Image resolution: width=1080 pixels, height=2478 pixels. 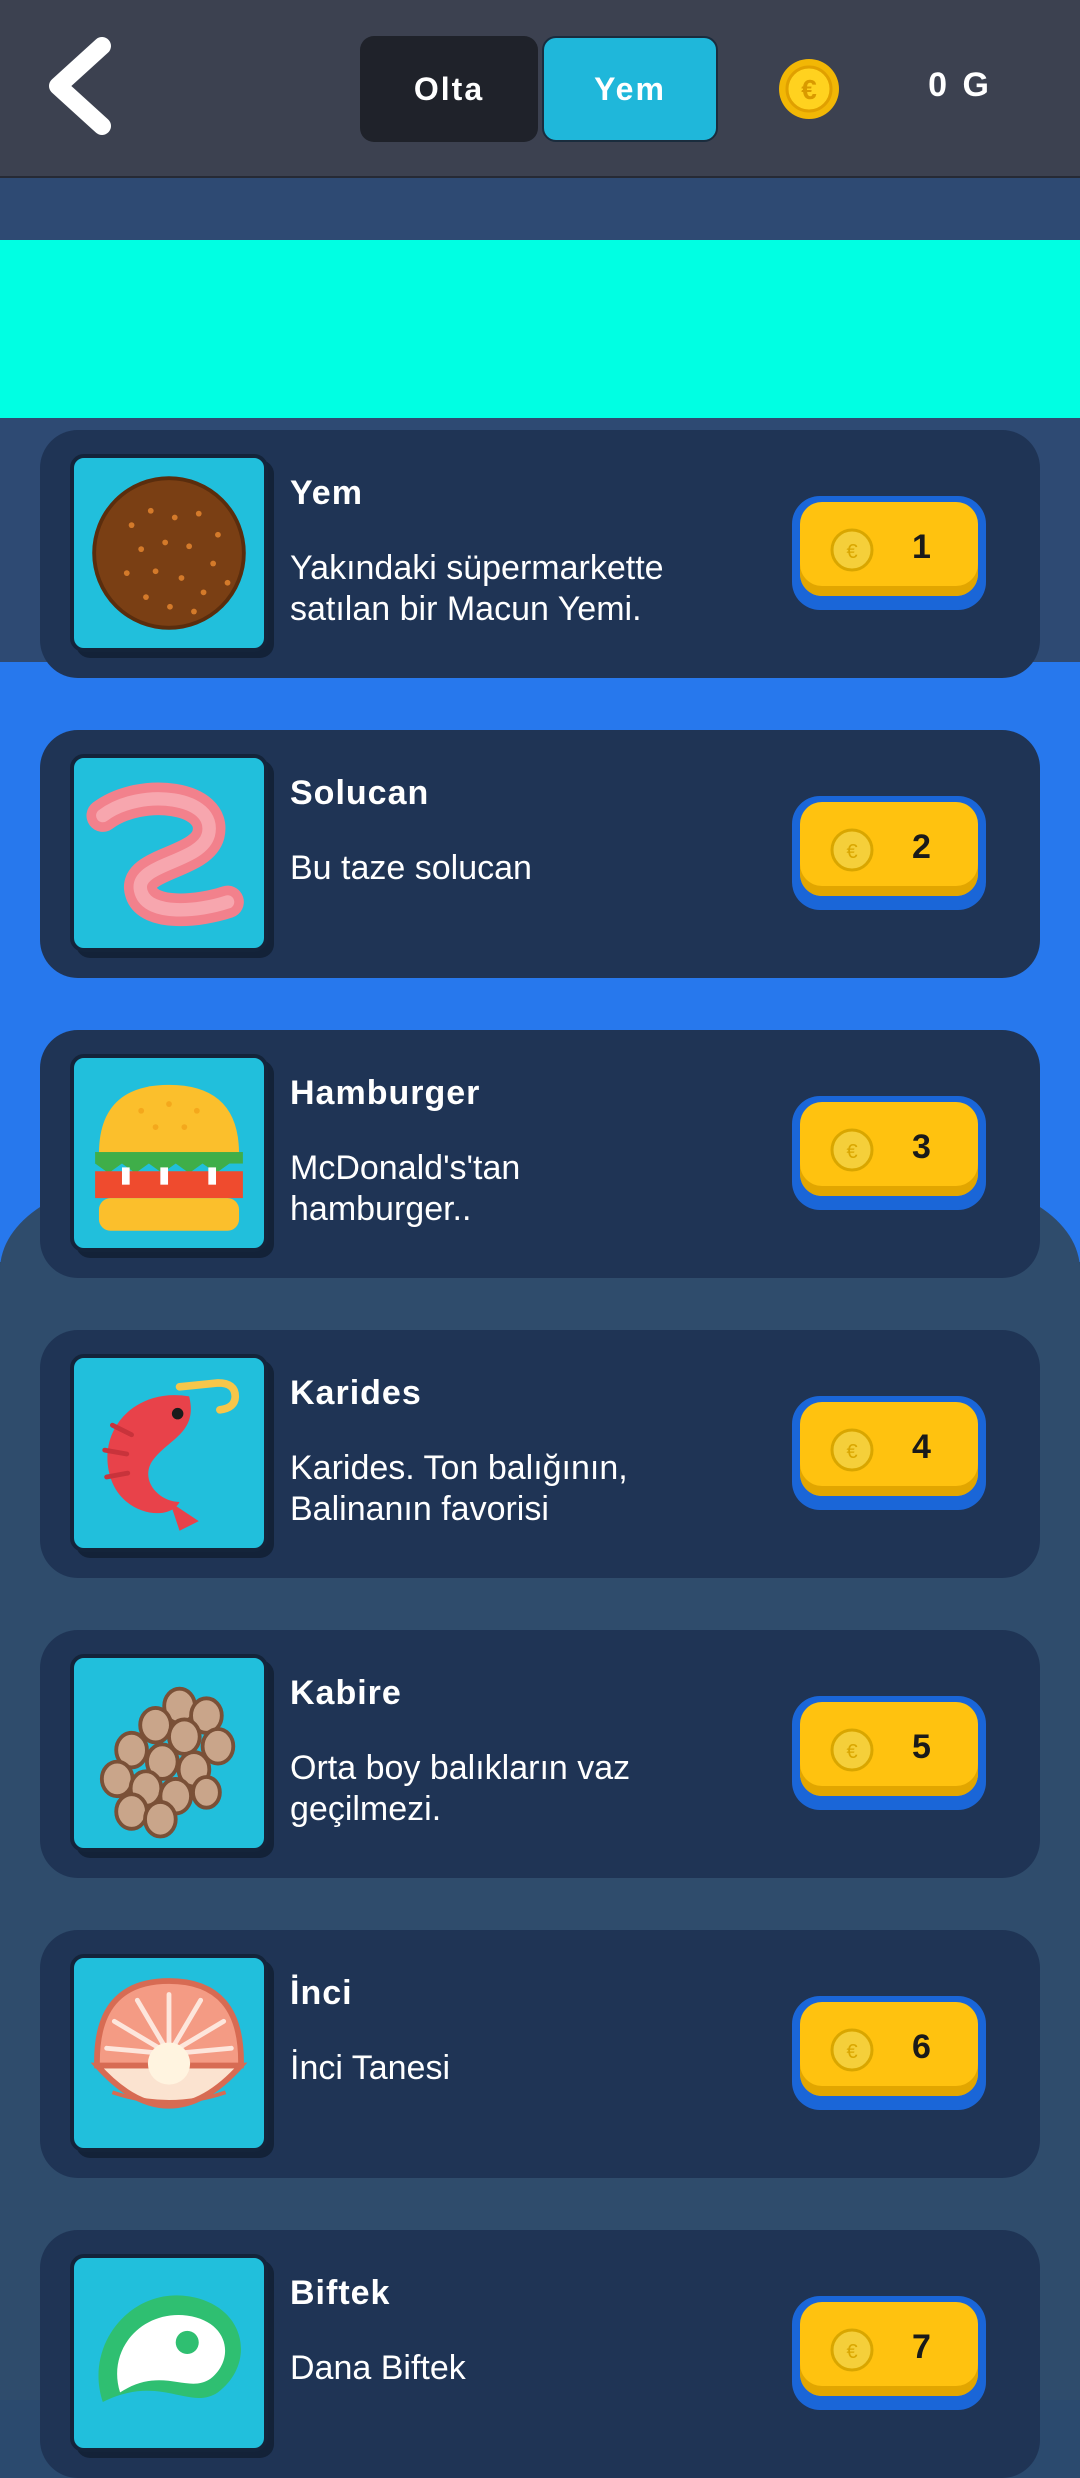 What do you see at coordinates (370, 2068) in the screenshot?
I see `item-description: İnci Tanesi` at bounding box center [370, 2068].